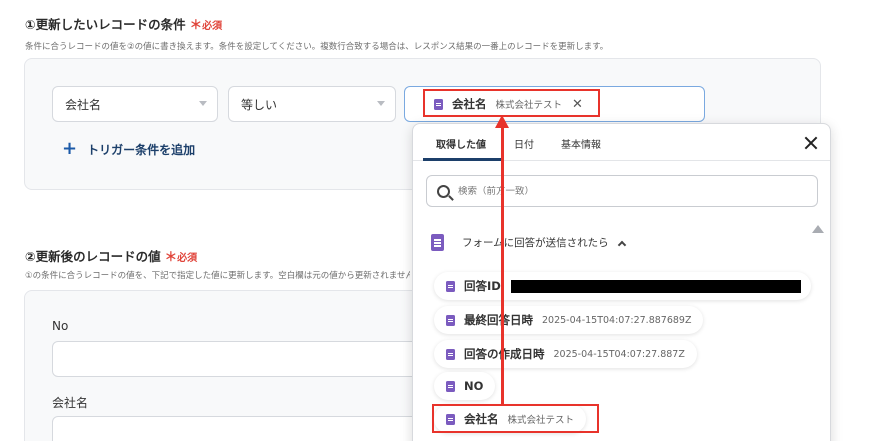  Describe the element at coordinates (655, 286) in the screenshot. I see `redacted-value` at that location.